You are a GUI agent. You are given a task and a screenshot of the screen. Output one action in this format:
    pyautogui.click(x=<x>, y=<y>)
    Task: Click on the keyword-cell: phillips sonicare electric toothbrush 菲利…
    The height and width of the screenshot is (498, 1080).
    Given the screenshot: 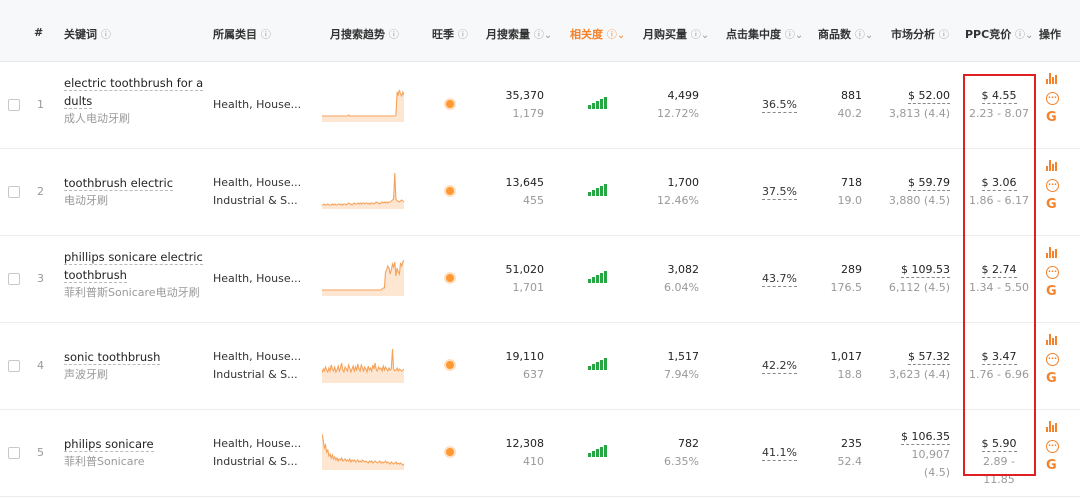 What is the action you would take?
    pyautogui.click(x=134, y=275)
    